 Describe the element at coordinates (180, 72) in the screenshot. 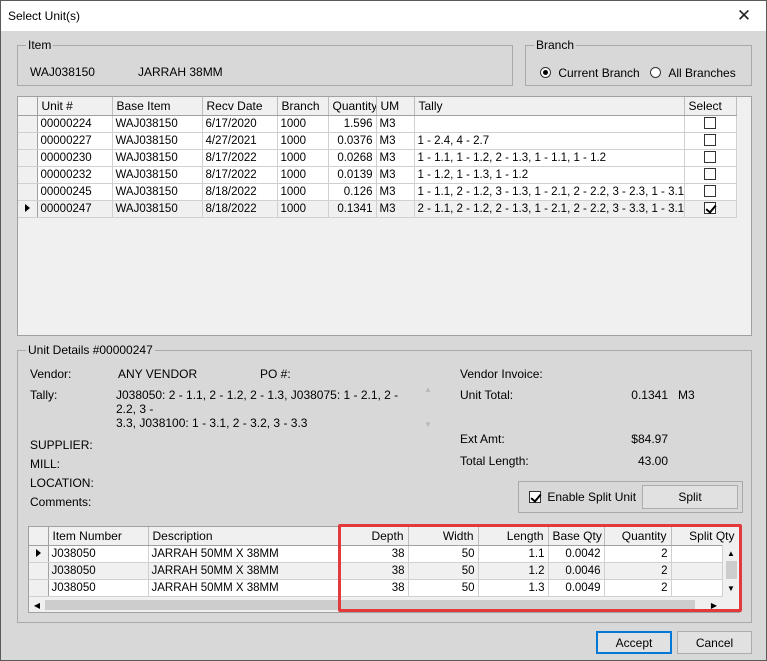

I see `item-description: JARRAH 38MM` at that location.